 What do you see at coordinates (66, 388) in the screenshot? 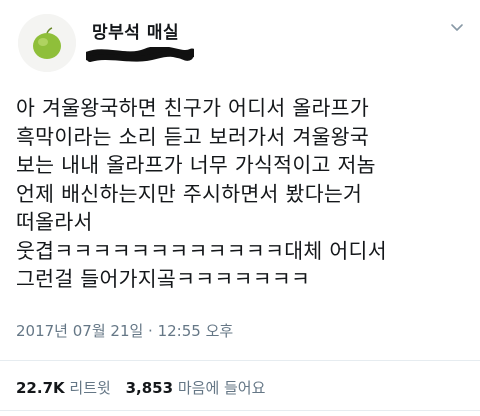
I see `retweets-stat: 22.7K 리트윗` at bounding box center [66, 388].